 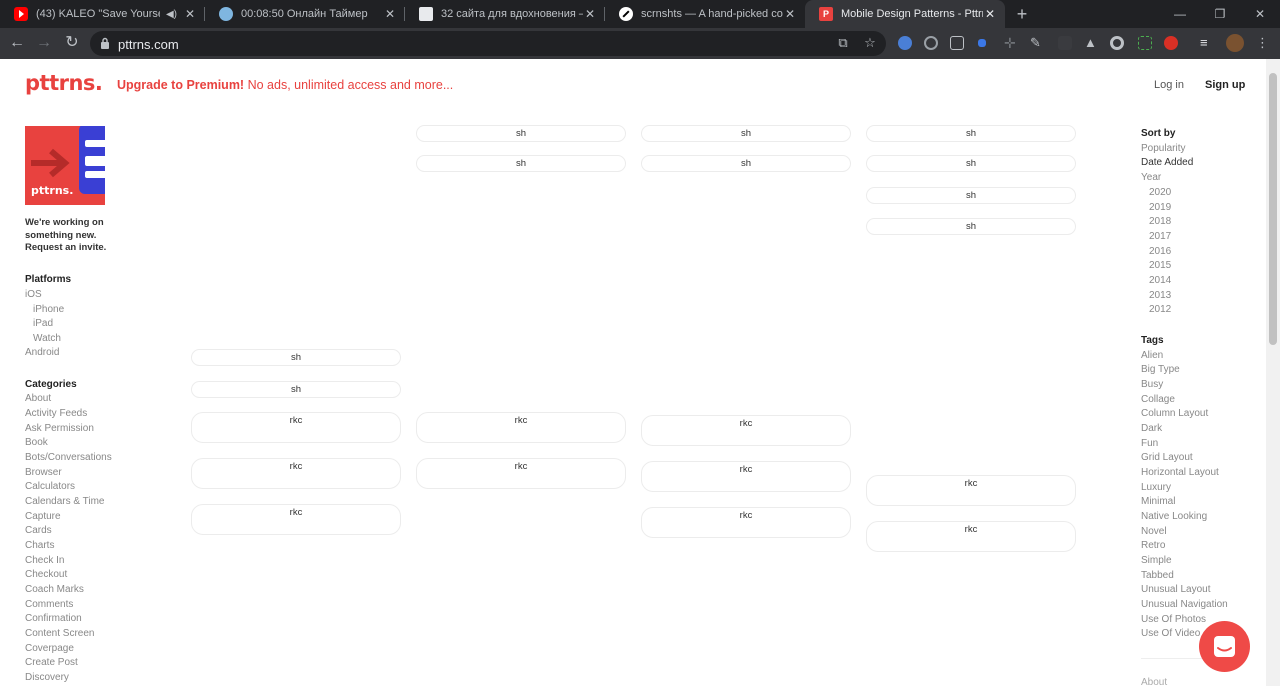 I want to click on platform-iphone: iPhone, so click(x=48, y=309).